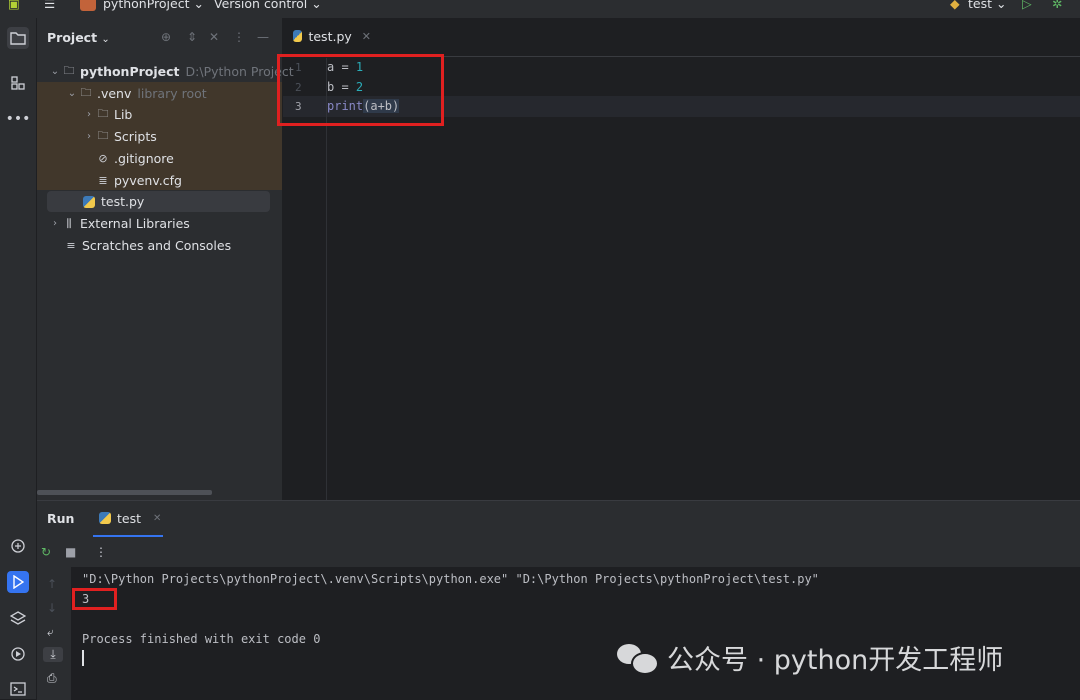 This screenshot has height=700, width=1080. I want to click on run-tab-label: test, so click(129, 518).